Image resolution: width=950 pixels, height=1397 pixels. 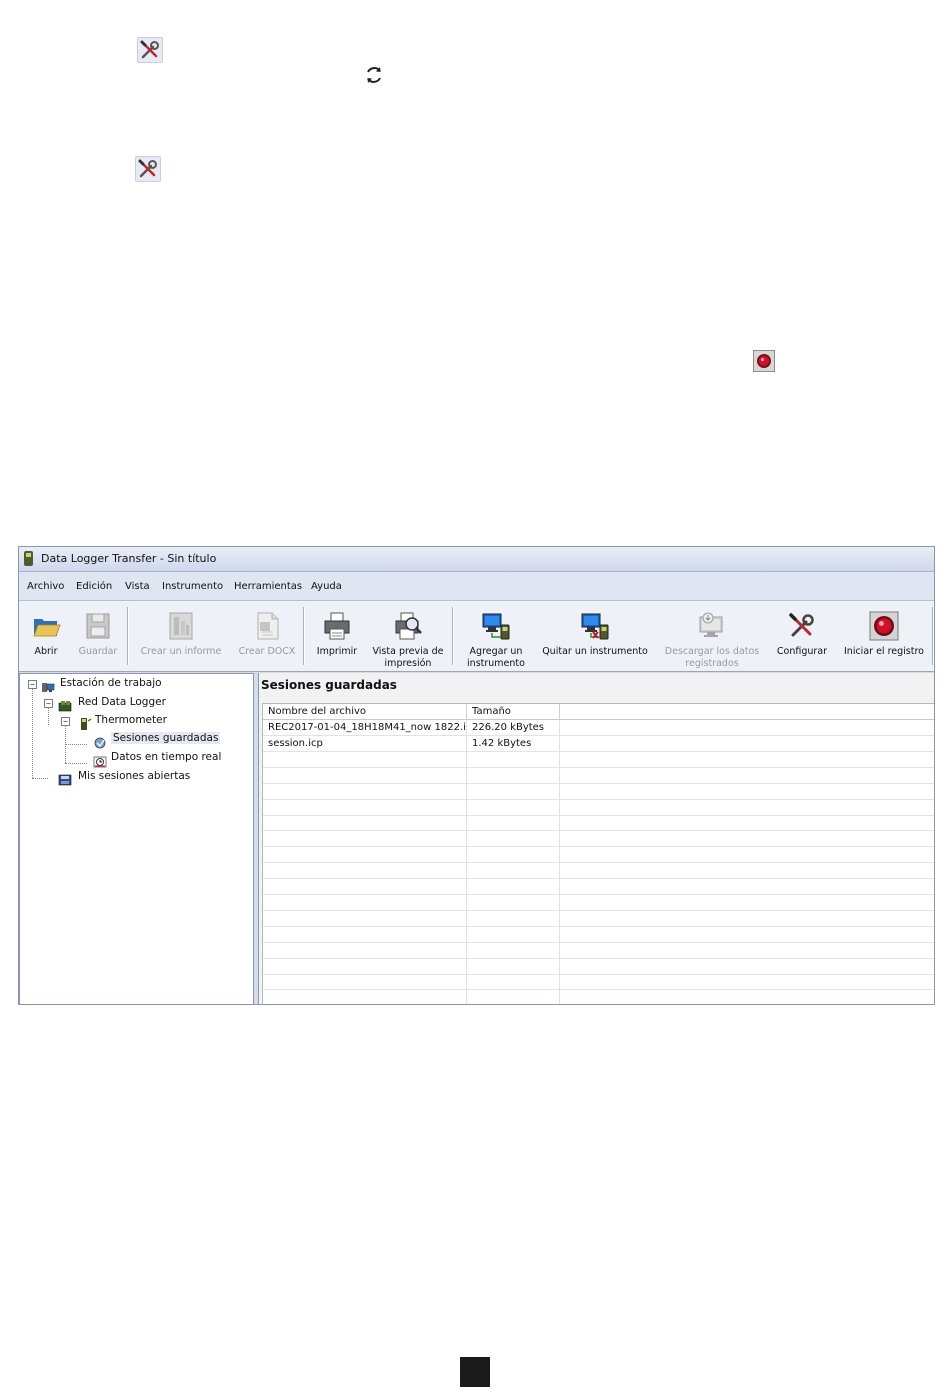 I want to click on add-instrument-button: Agregar un instrumento, so click(x=496, y=636).